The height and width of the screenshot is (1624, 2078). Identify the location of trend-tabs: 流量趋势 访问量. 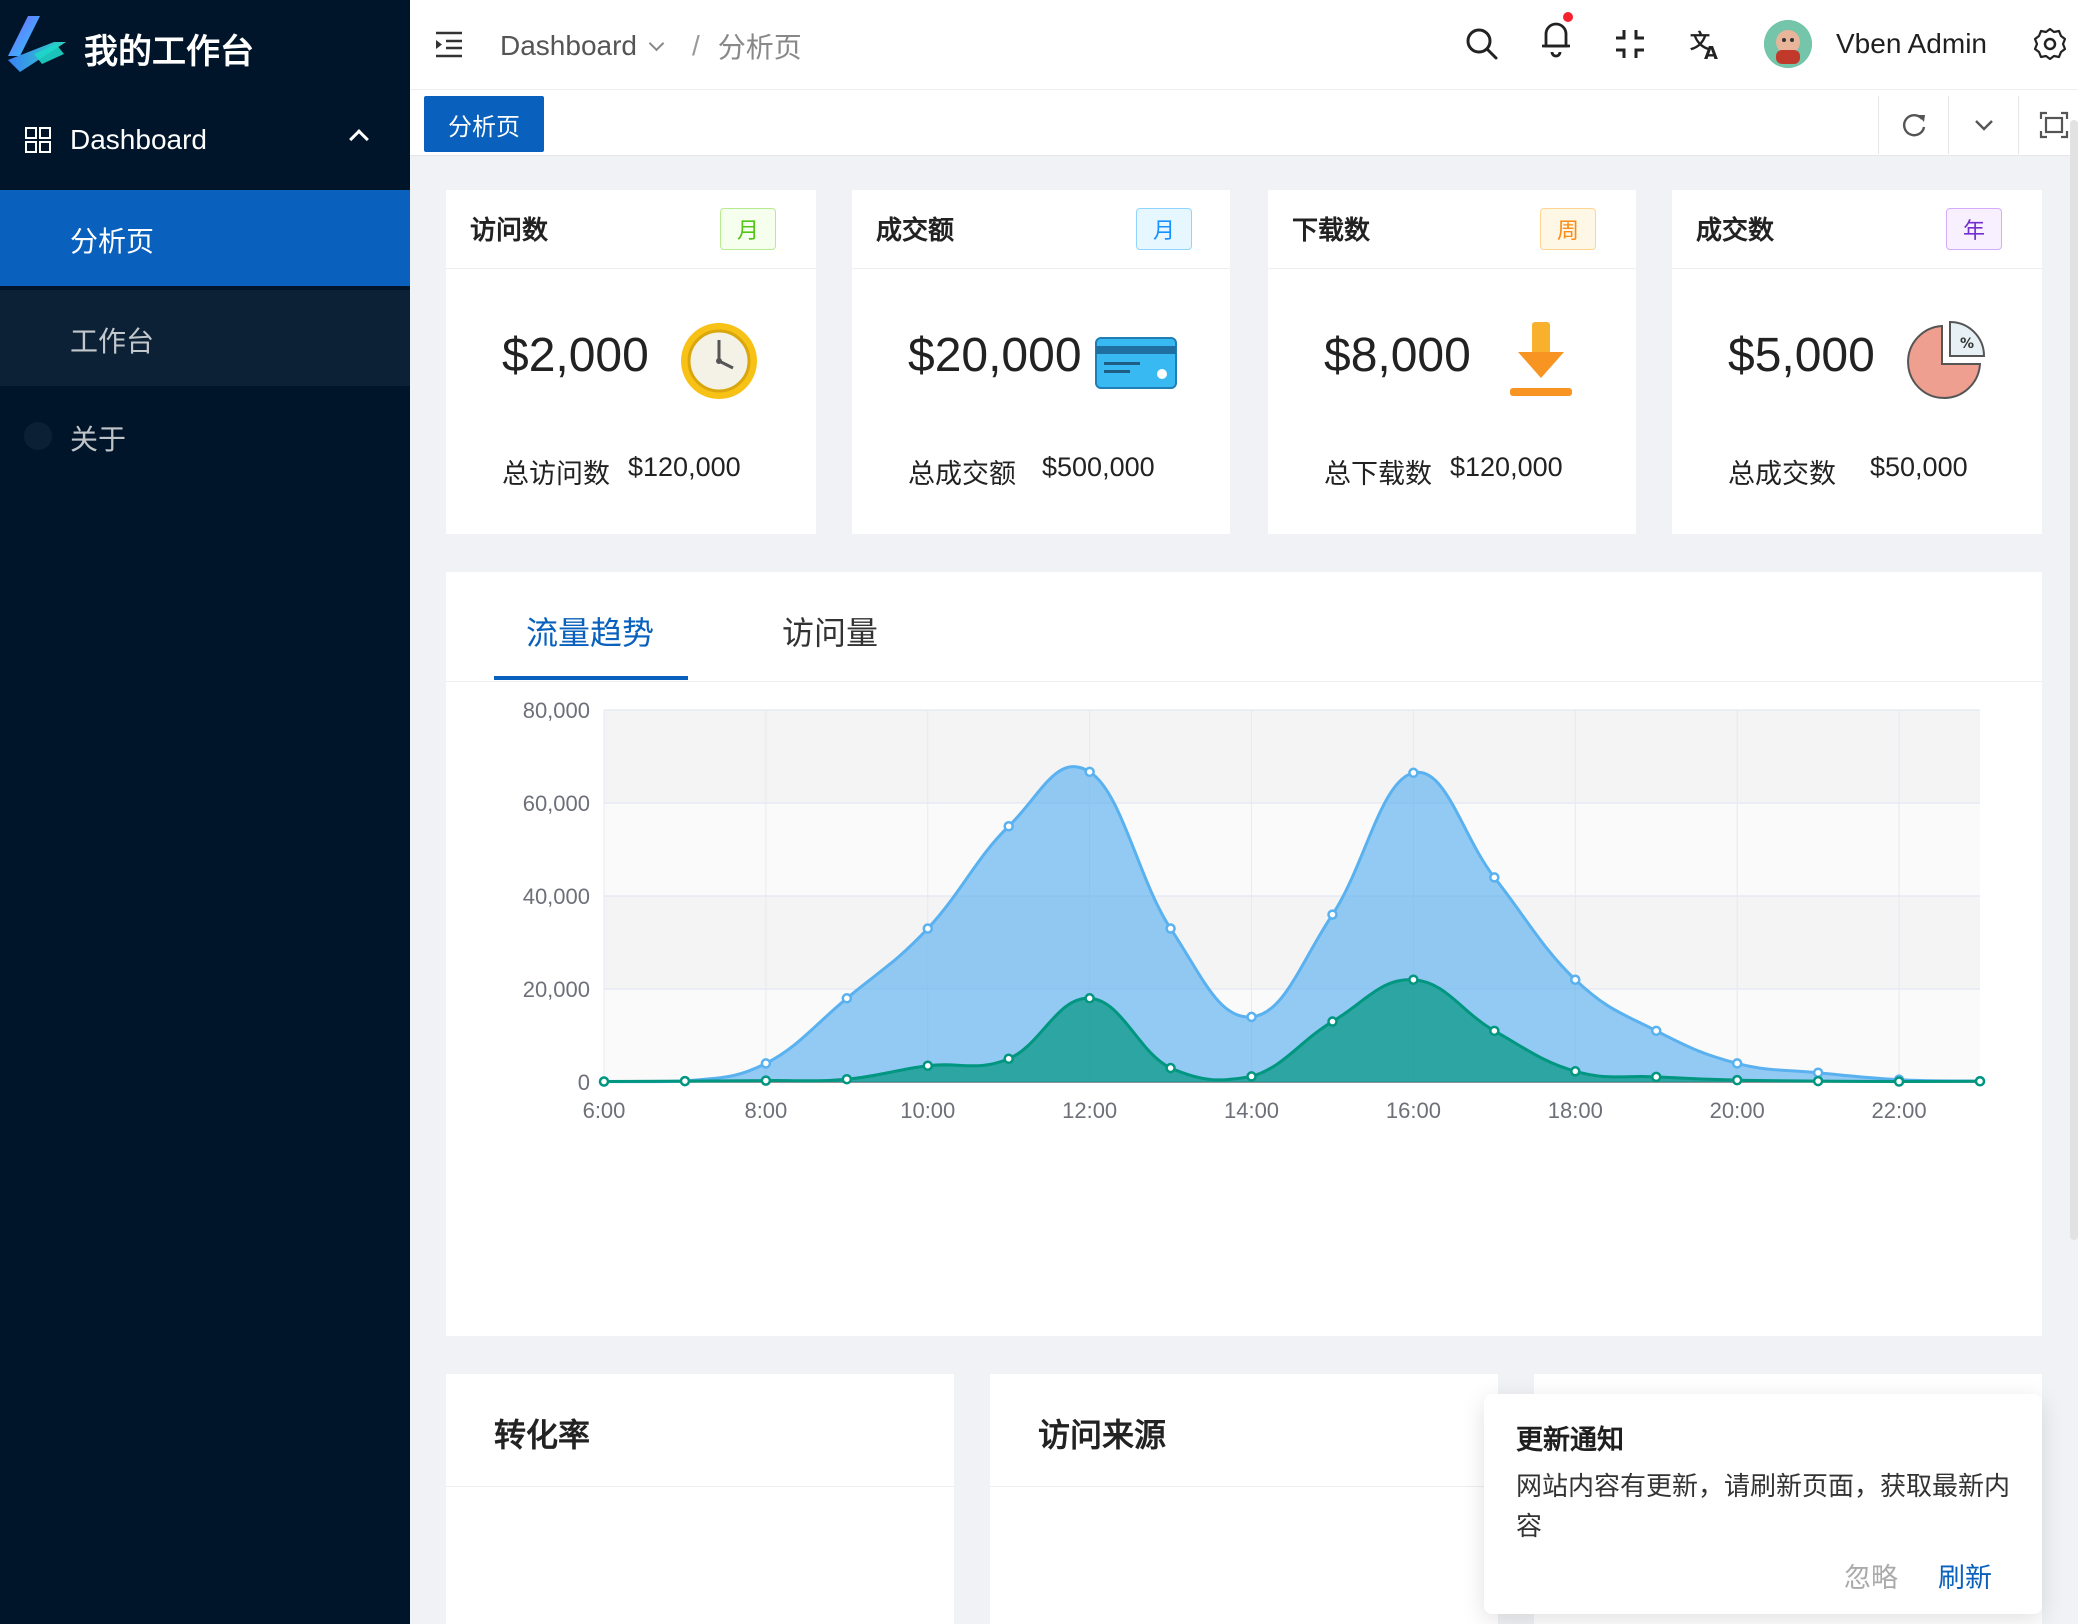
(1244, 627).